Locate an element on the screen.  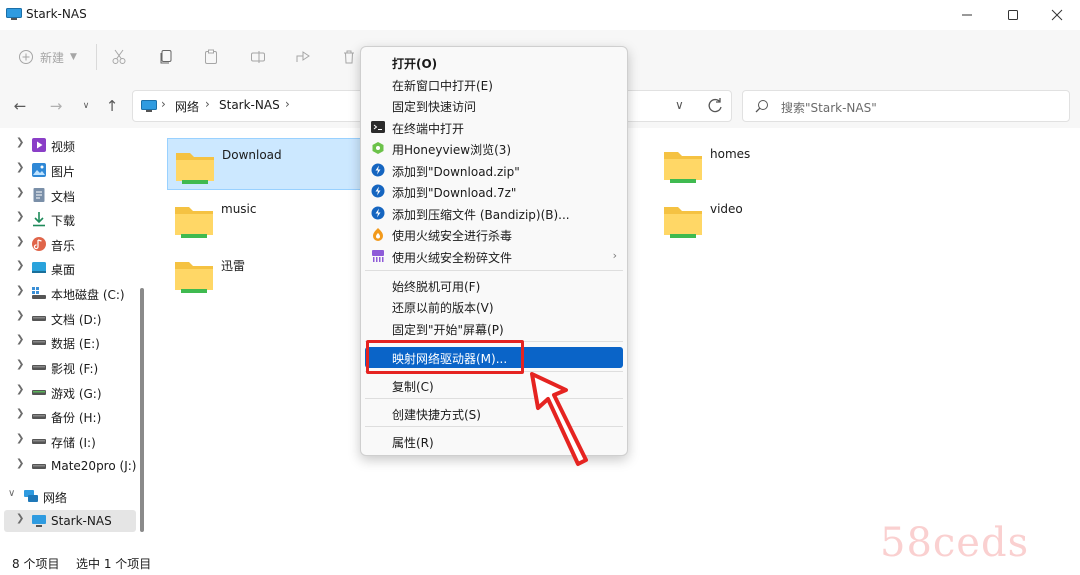
sidebar-item-network: ∨ 网络 is located at coordinates (68, 496).